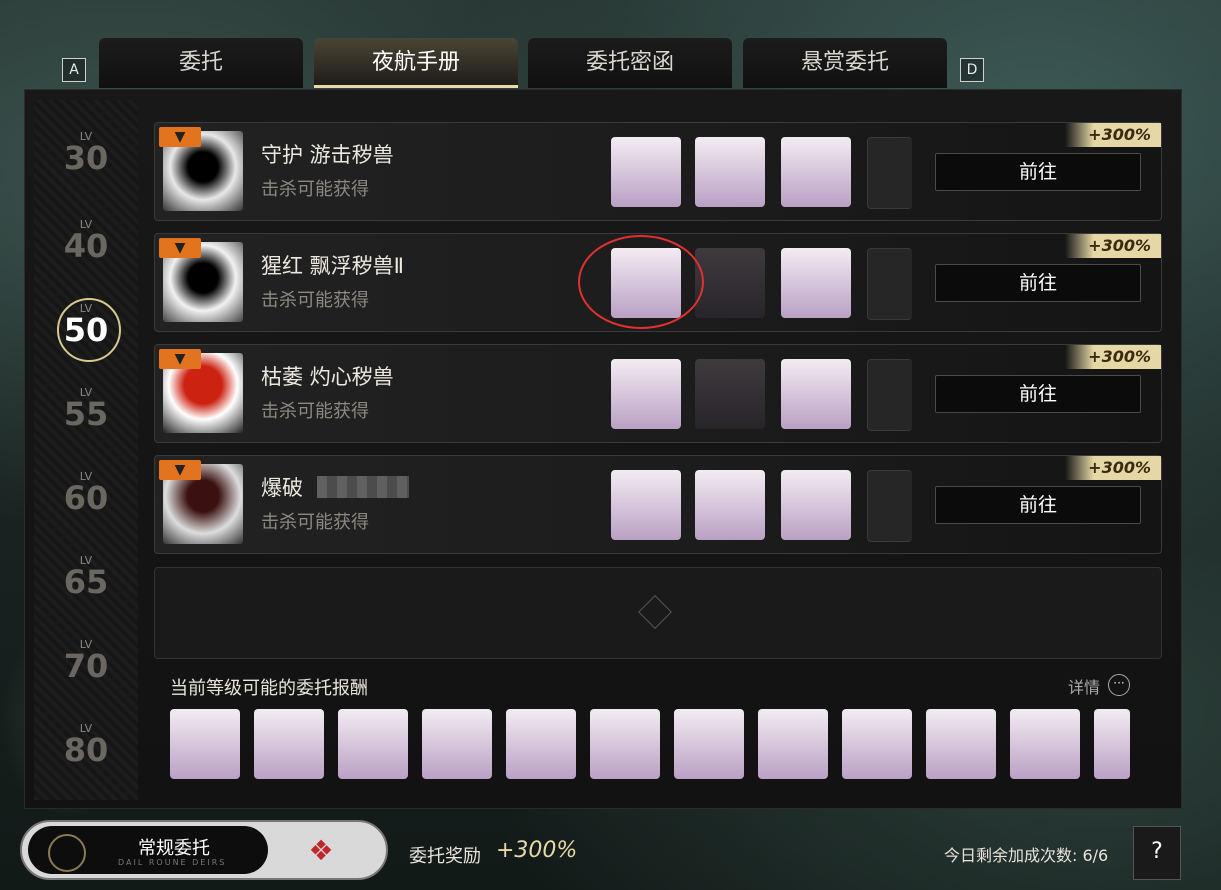  What do you see at coordinates (86, 750) in the screenshot?
I see `level-number: 80` at bounding box center [86, 750].